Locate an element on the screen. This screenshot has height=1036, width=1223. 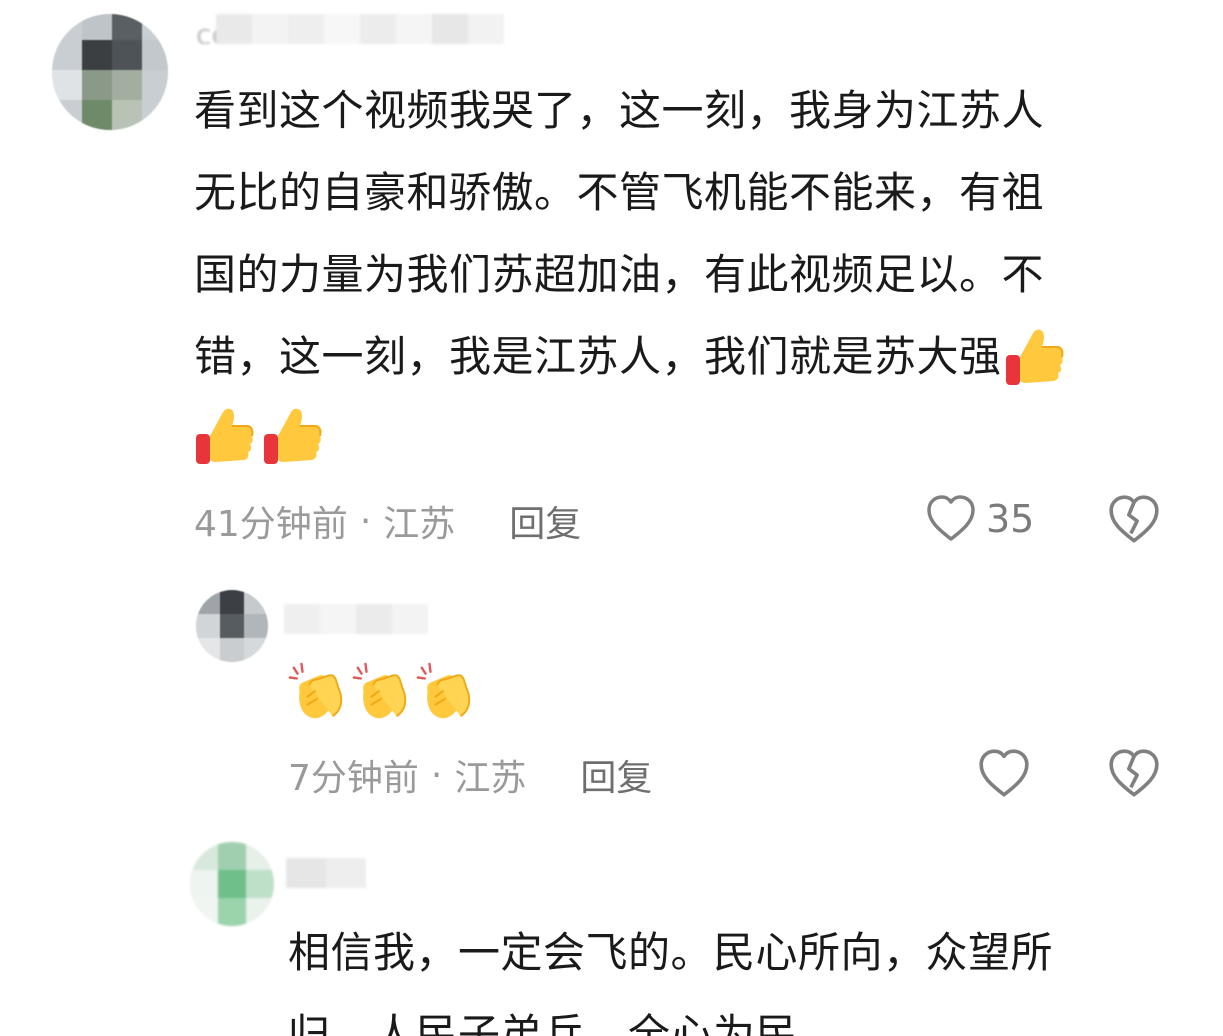
like-count: 35 is located at coordinates (1010, 519).